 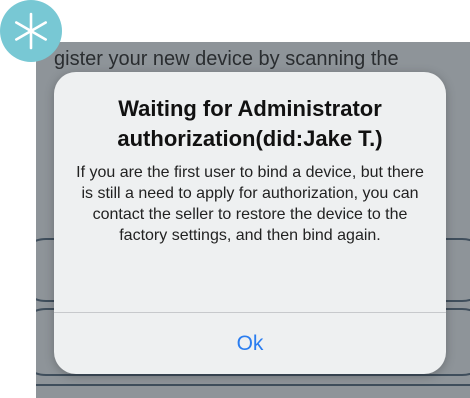 What do you see at coordinates (253, 385) in the screenshot?
I see `background-divider` at bounding box center [253, 385].